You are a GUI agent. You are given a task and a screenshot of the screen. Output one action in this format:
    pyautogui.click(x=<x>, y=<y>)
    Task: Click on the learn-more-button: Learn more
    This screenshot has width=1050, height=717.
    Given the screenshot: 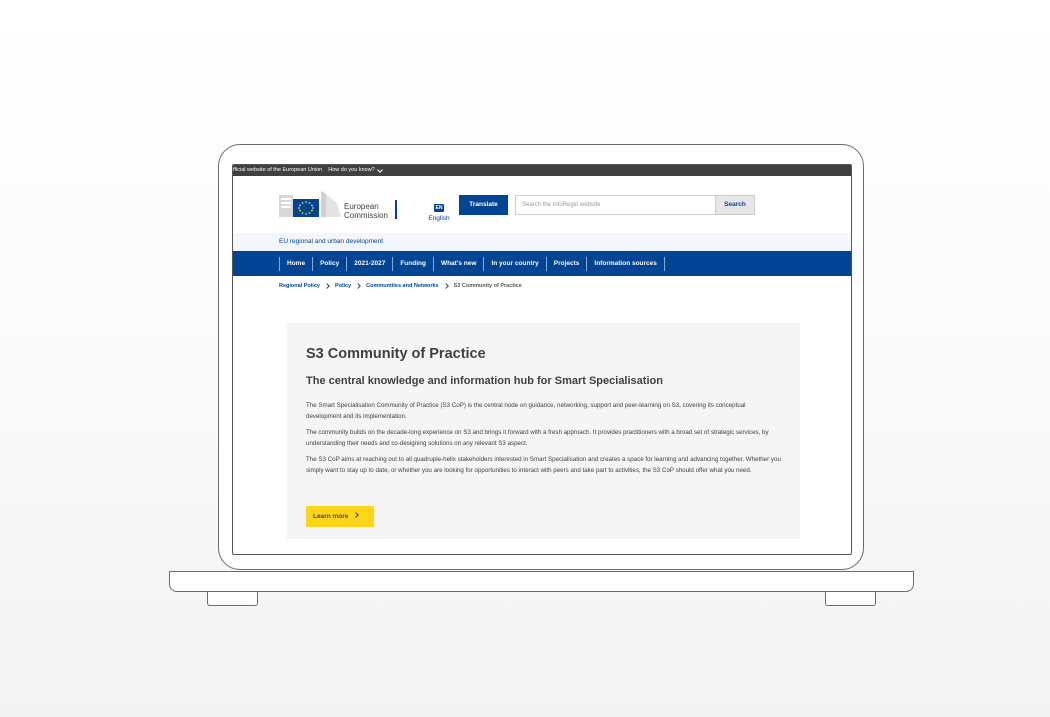 What is the action you would take?
    pyautogui.click(x=340, y=516)
    